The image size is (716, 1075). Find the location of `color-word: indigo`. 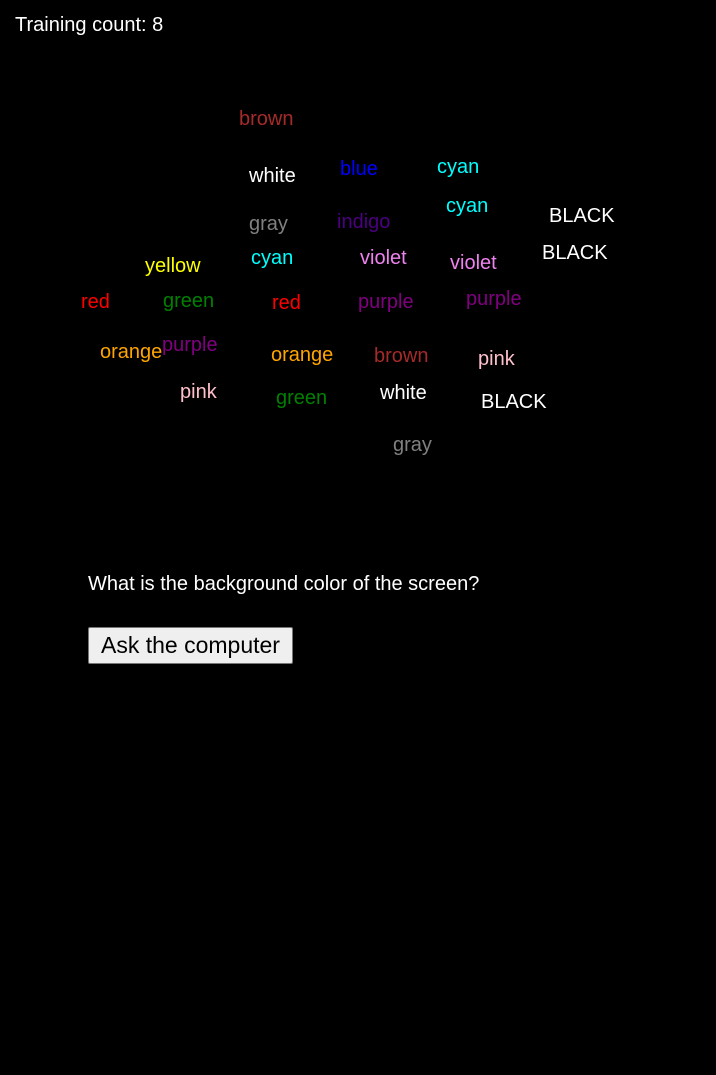

color-word: indigo is located at coordinates (364, 222).